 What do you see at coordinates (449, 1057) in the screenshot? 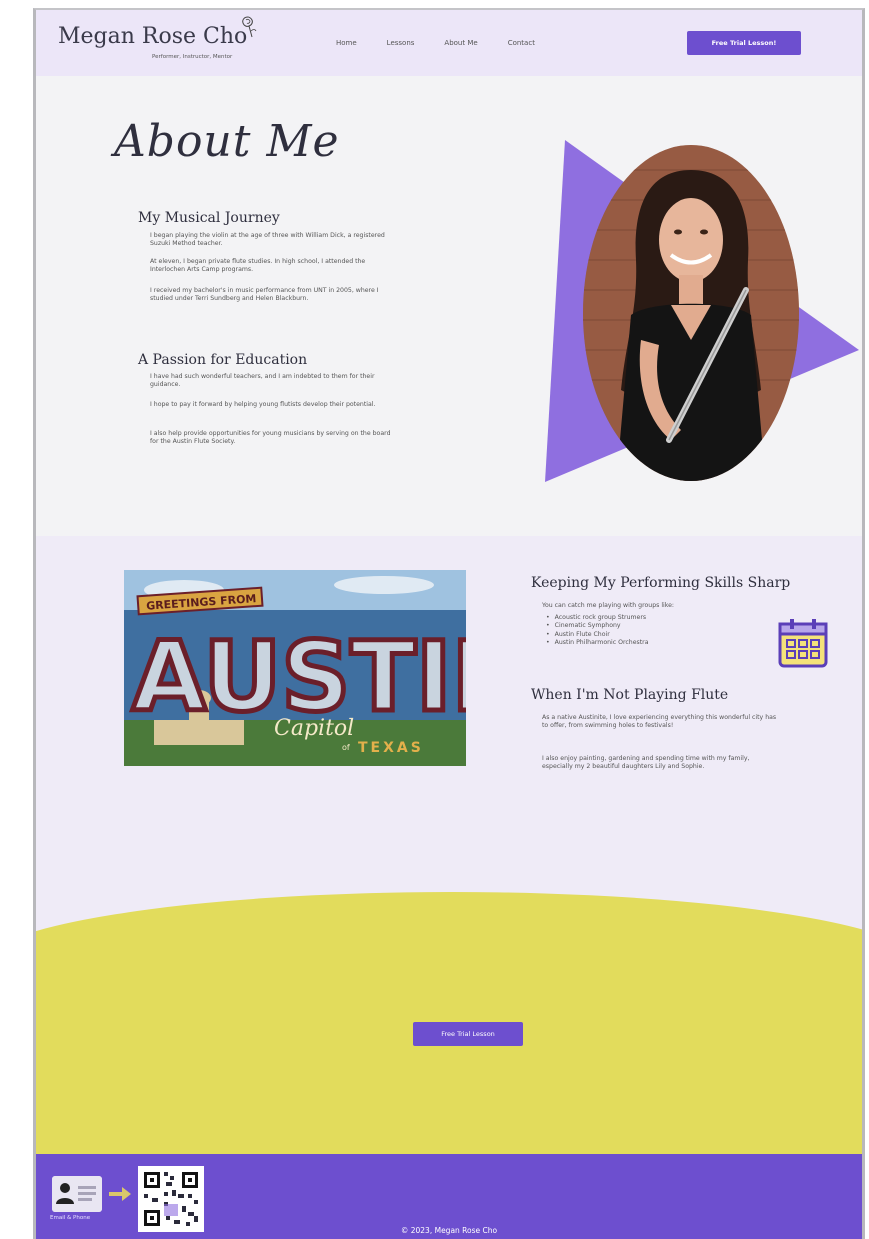
I see `cta-section` at bounding box center [449, 1057].